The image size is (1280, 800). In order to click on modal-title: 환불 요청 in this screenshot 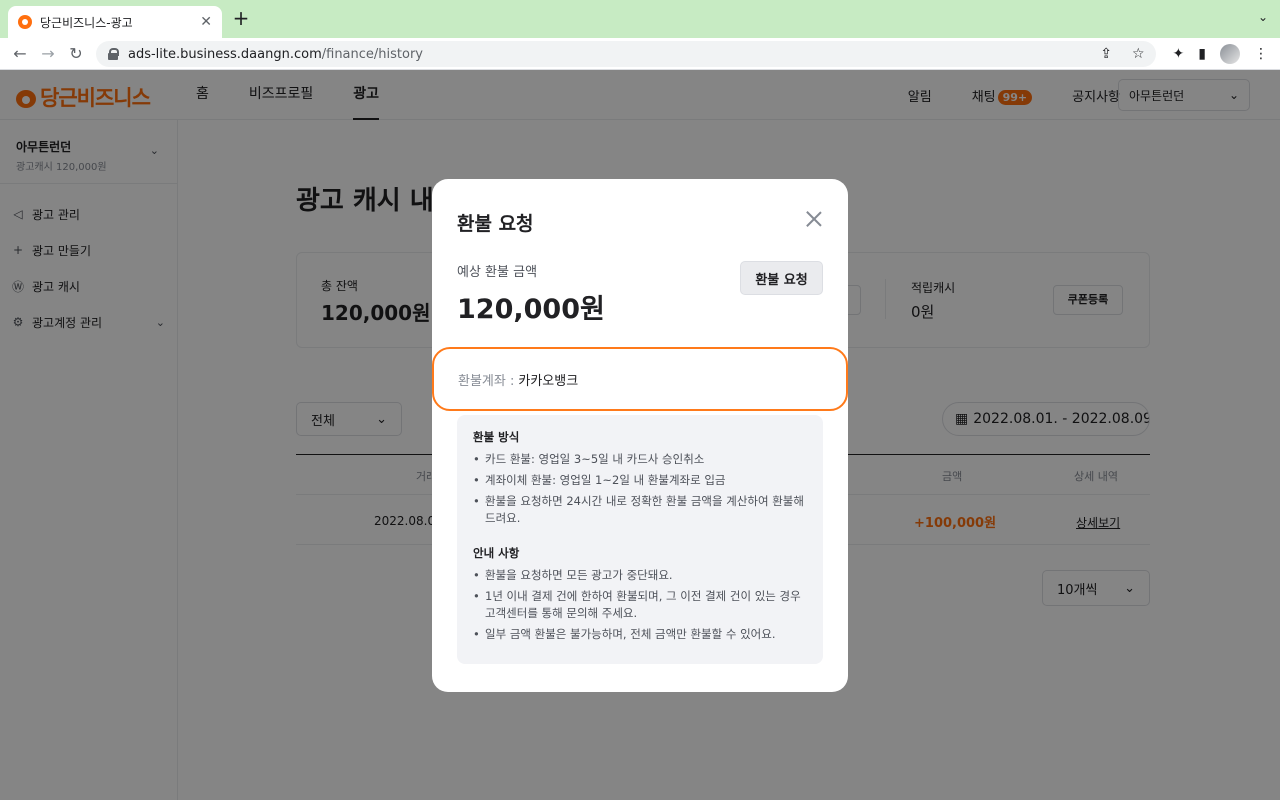, I will do `click(495, 224)`.